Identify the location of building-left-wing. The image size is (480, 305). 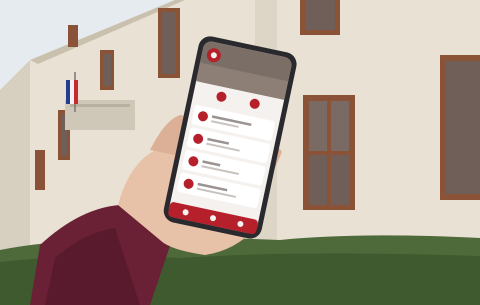
(15, 162).